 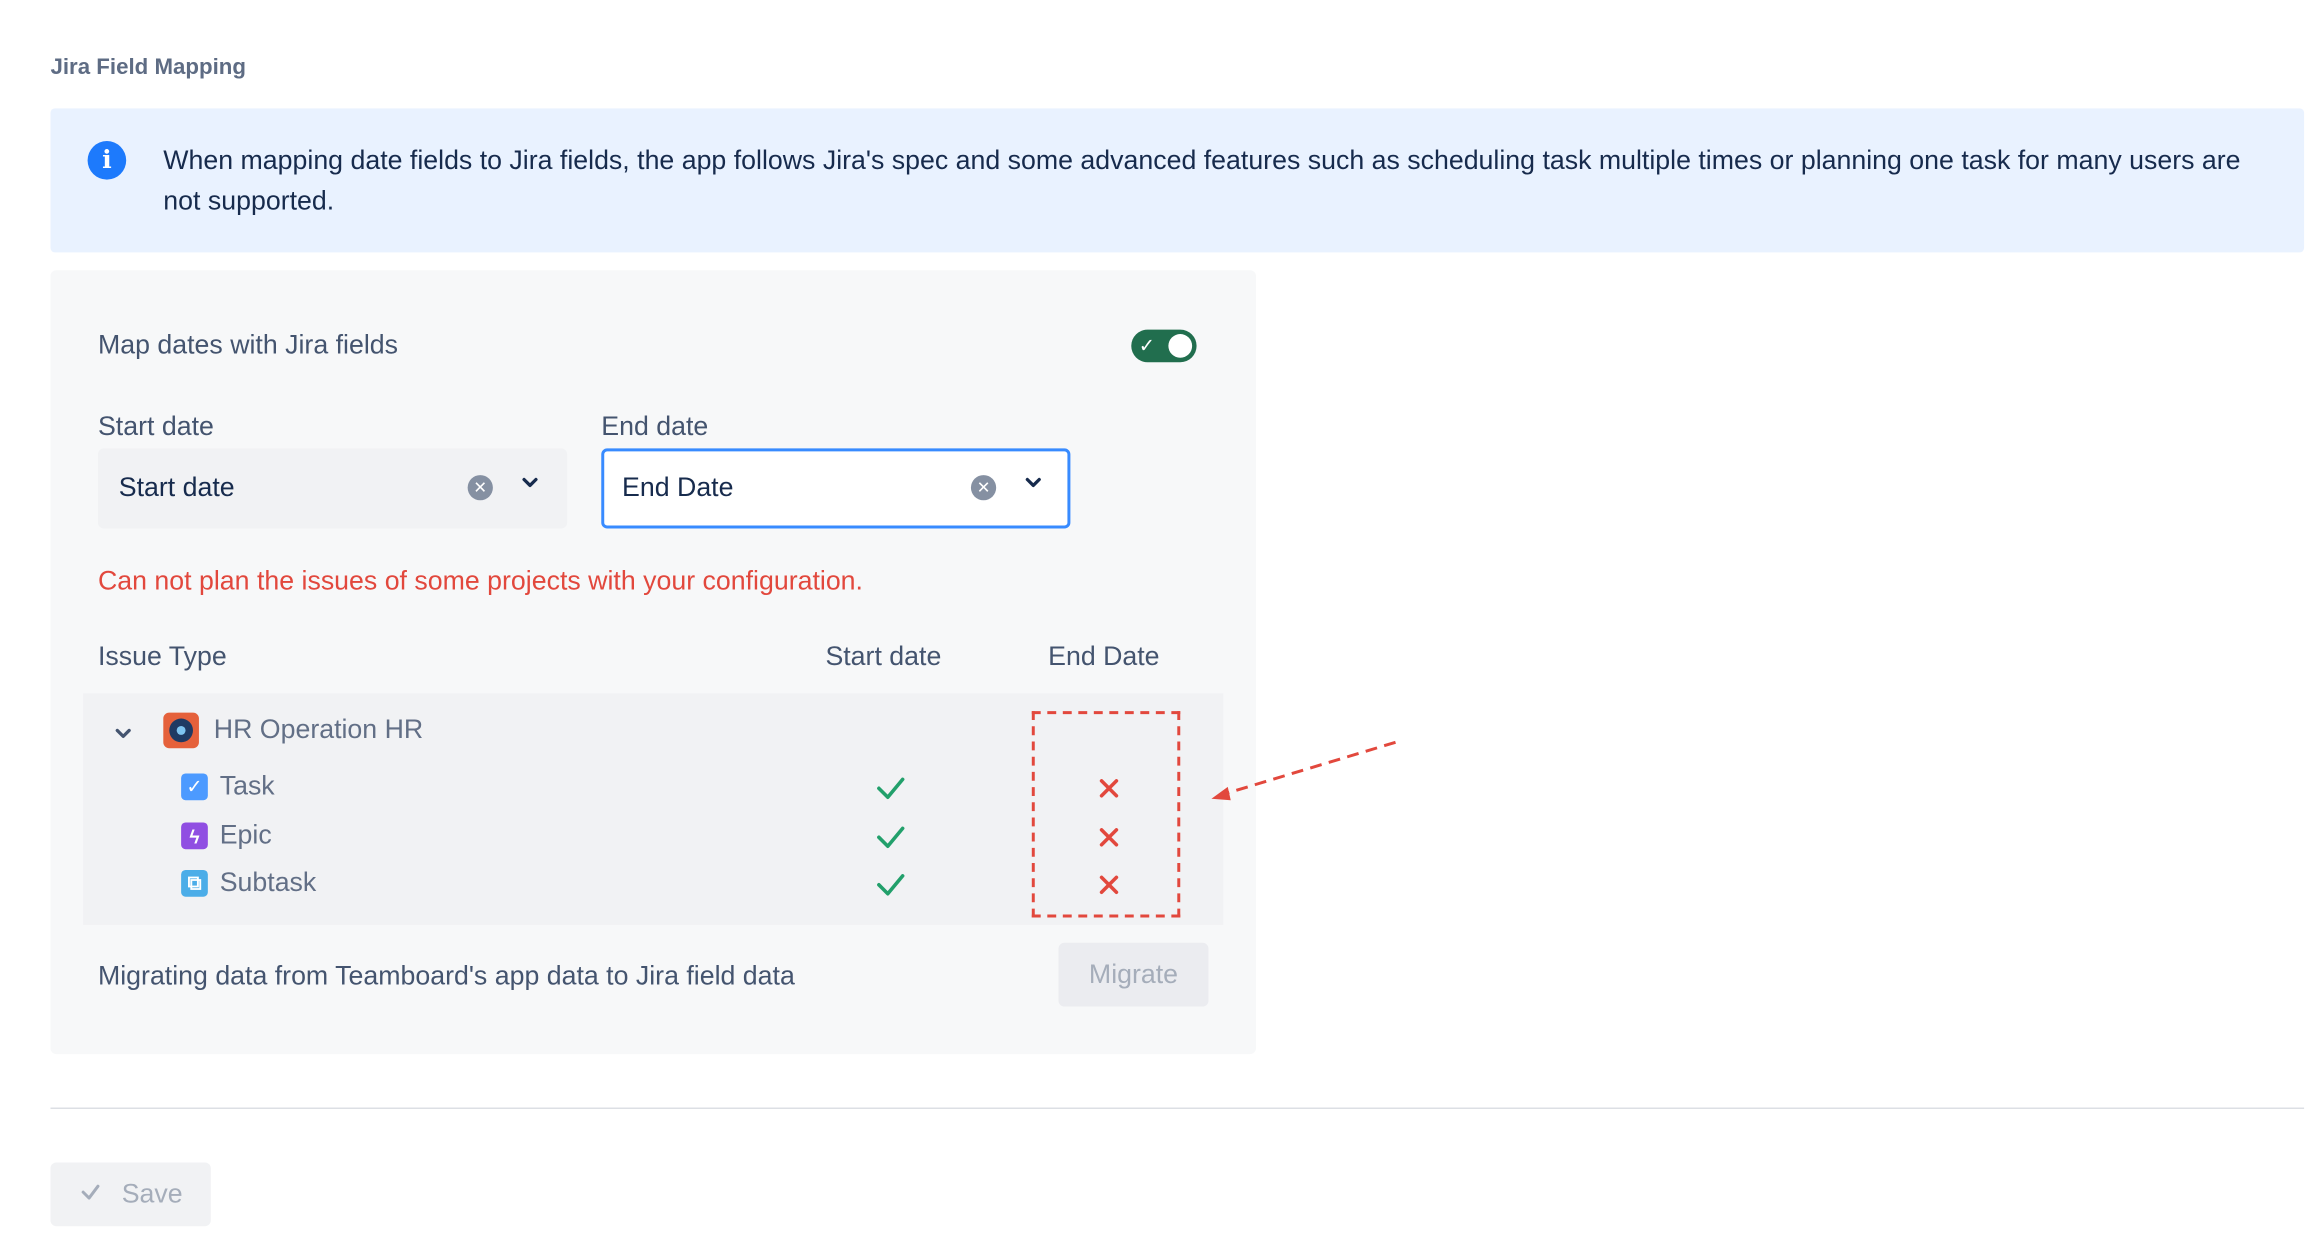 What do you see at coordinates (155, 426) in the screenshot?
I see `start-date-label: Start date` at bounding box center [155, 426].